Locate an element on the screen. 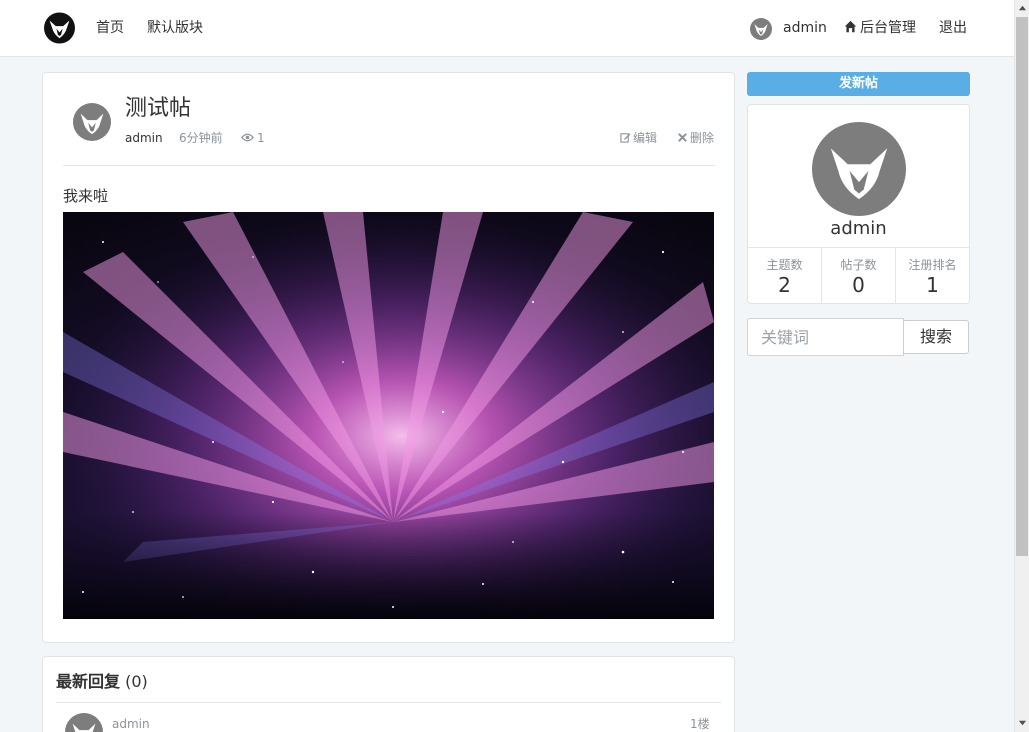 This screenshot has height=732, width=1029. replies-heading: 最新回复 (0) is located at coordinates (102, 682).